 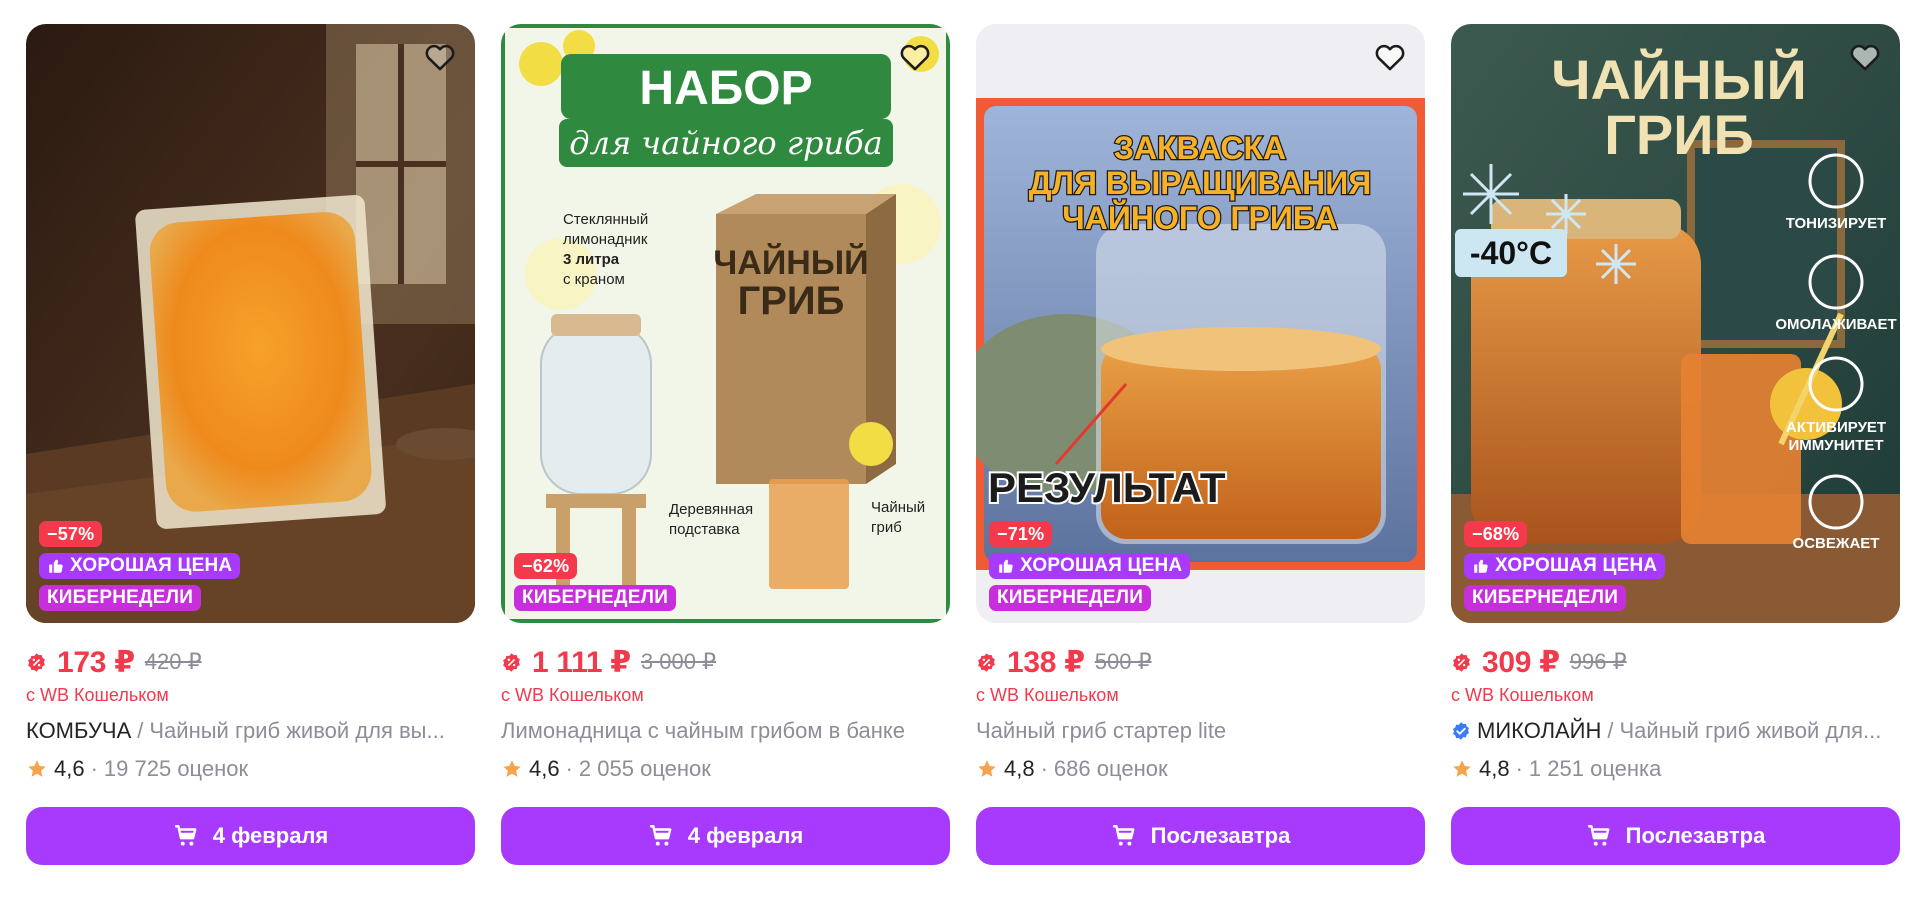 I want to click on rating-value: 4,8, so click(x=1019, y=768).